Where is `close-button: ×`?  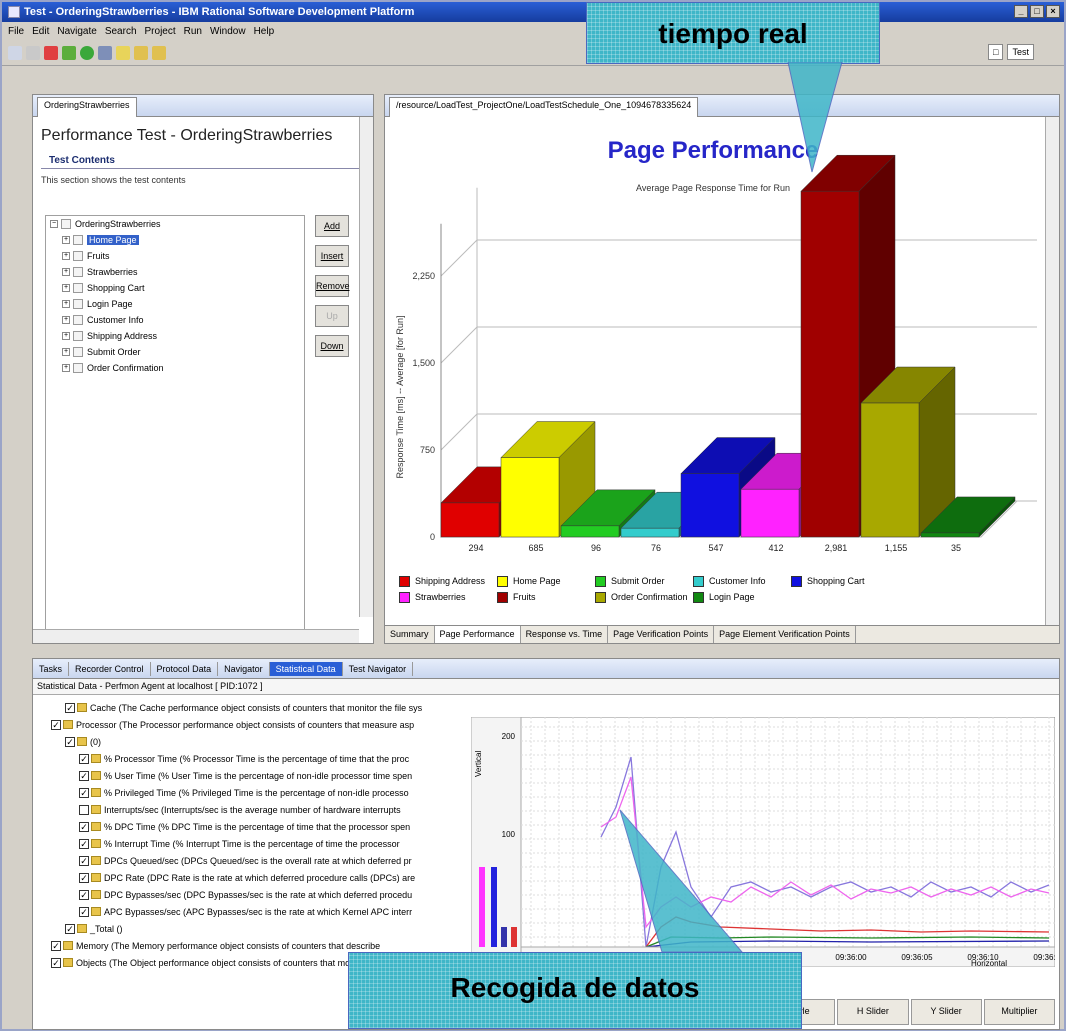
close-button: × is located at coordinates (1053, 11).